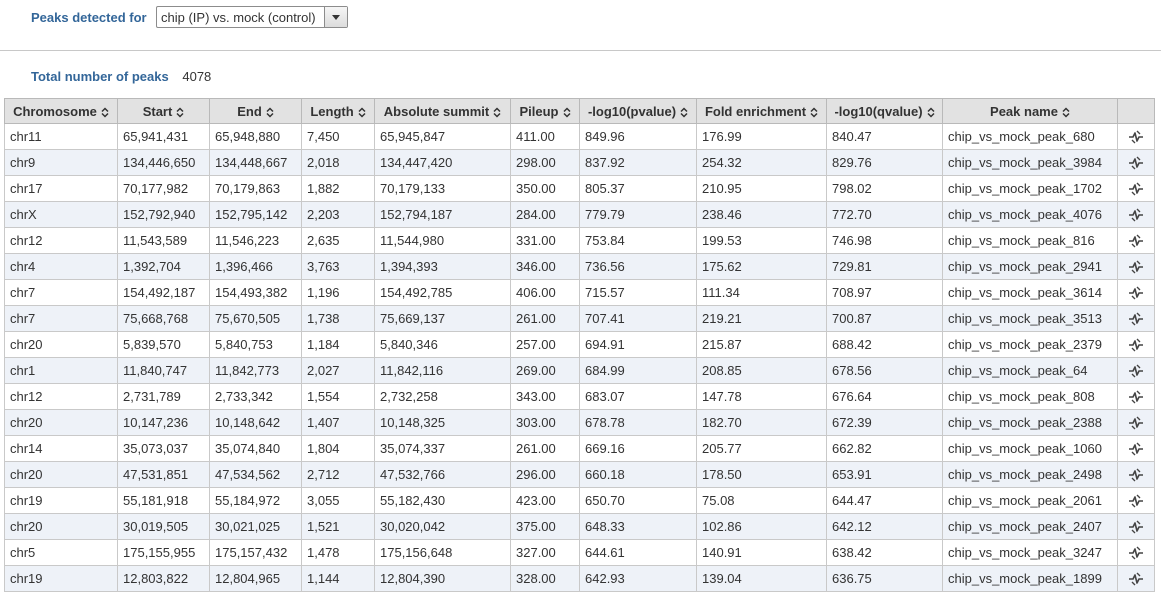  I want to click on column-header-peak-name: Peak name, so click(1030, 111).